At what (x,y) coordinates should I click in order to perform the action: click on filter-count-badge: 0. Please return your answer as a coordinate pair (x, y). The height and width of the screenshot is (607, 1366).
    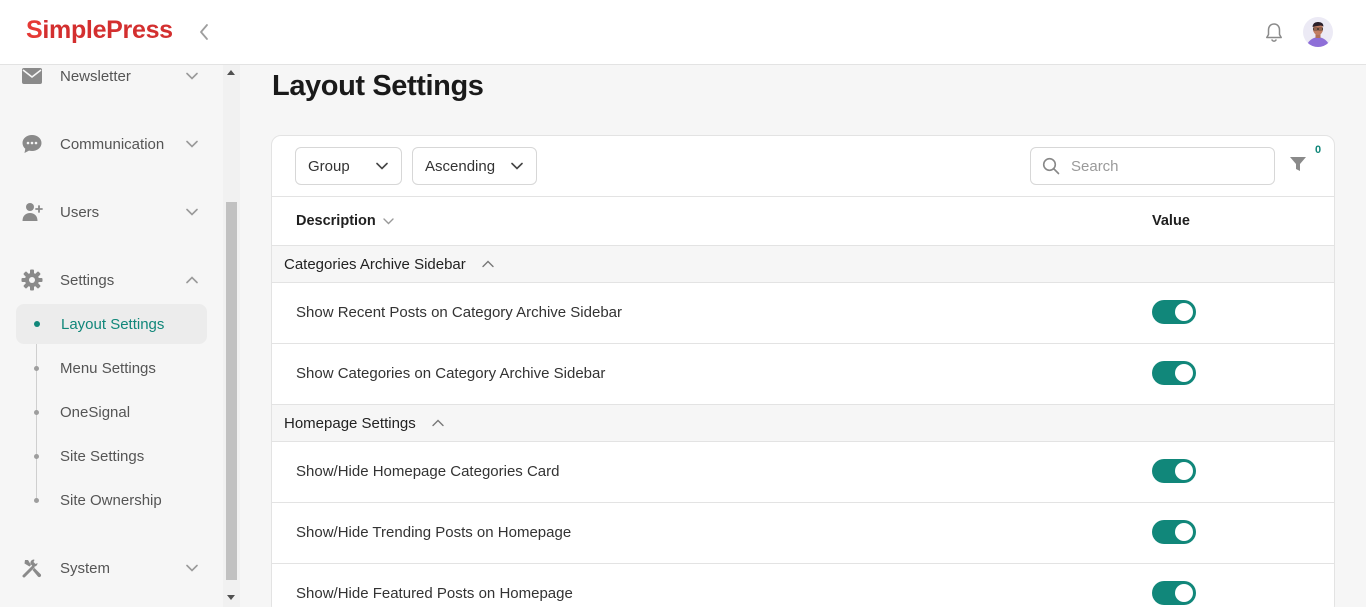
    Looking at the image, I should click on (1318, 150).